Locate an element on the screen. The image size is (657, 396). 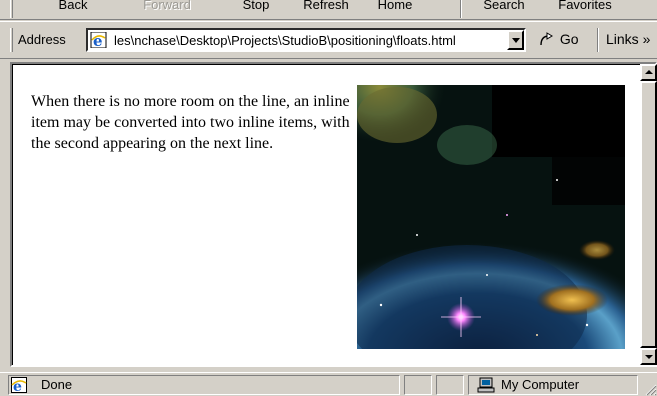
scrollbar-thumb is located at coordinates (648, 214).